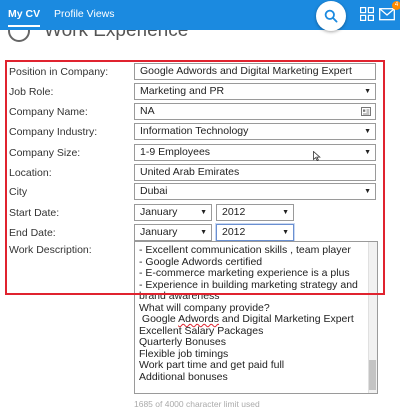 The height and width of the screenshot is (408, 400). Describe the element at coordinates (194, 131) in the screenshot. I see `industry-value: Information Technology` at that location.